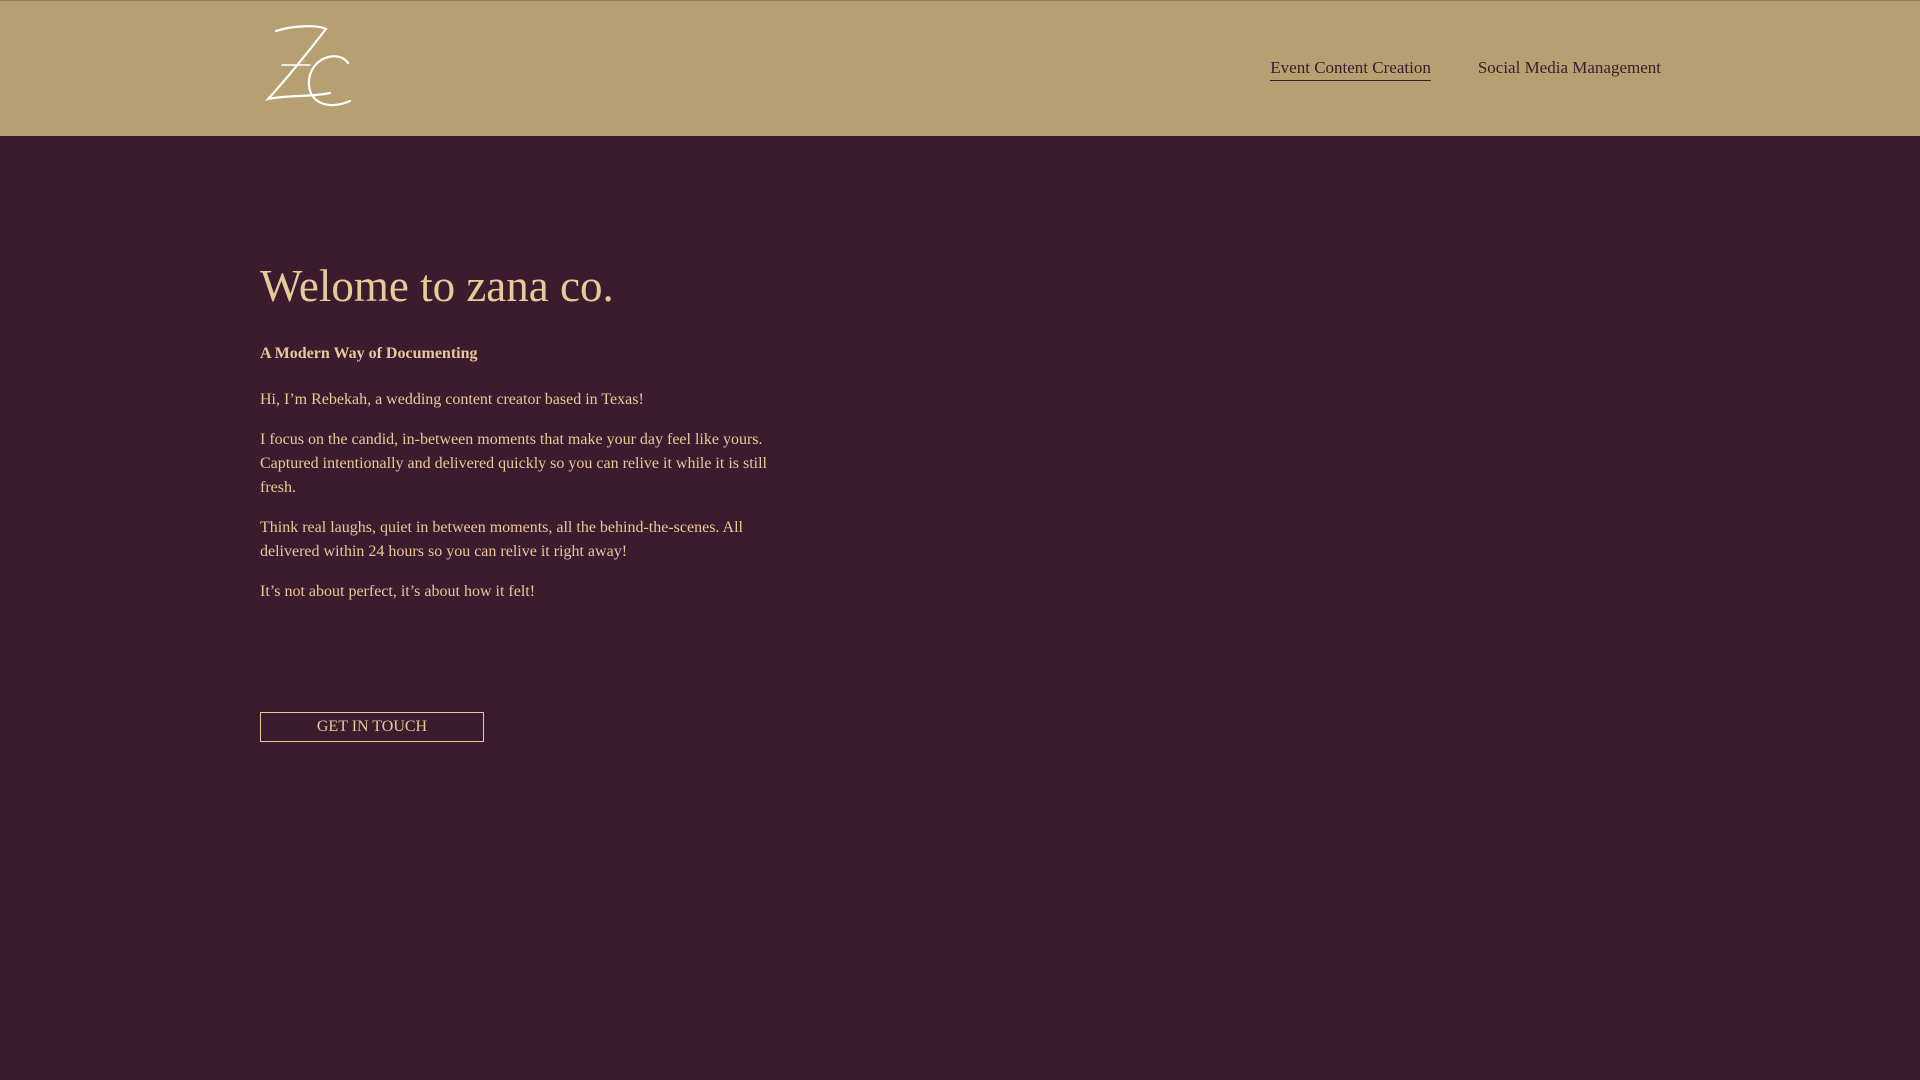  I want to click on page-title: Welome to zana co., so click(437, 286).